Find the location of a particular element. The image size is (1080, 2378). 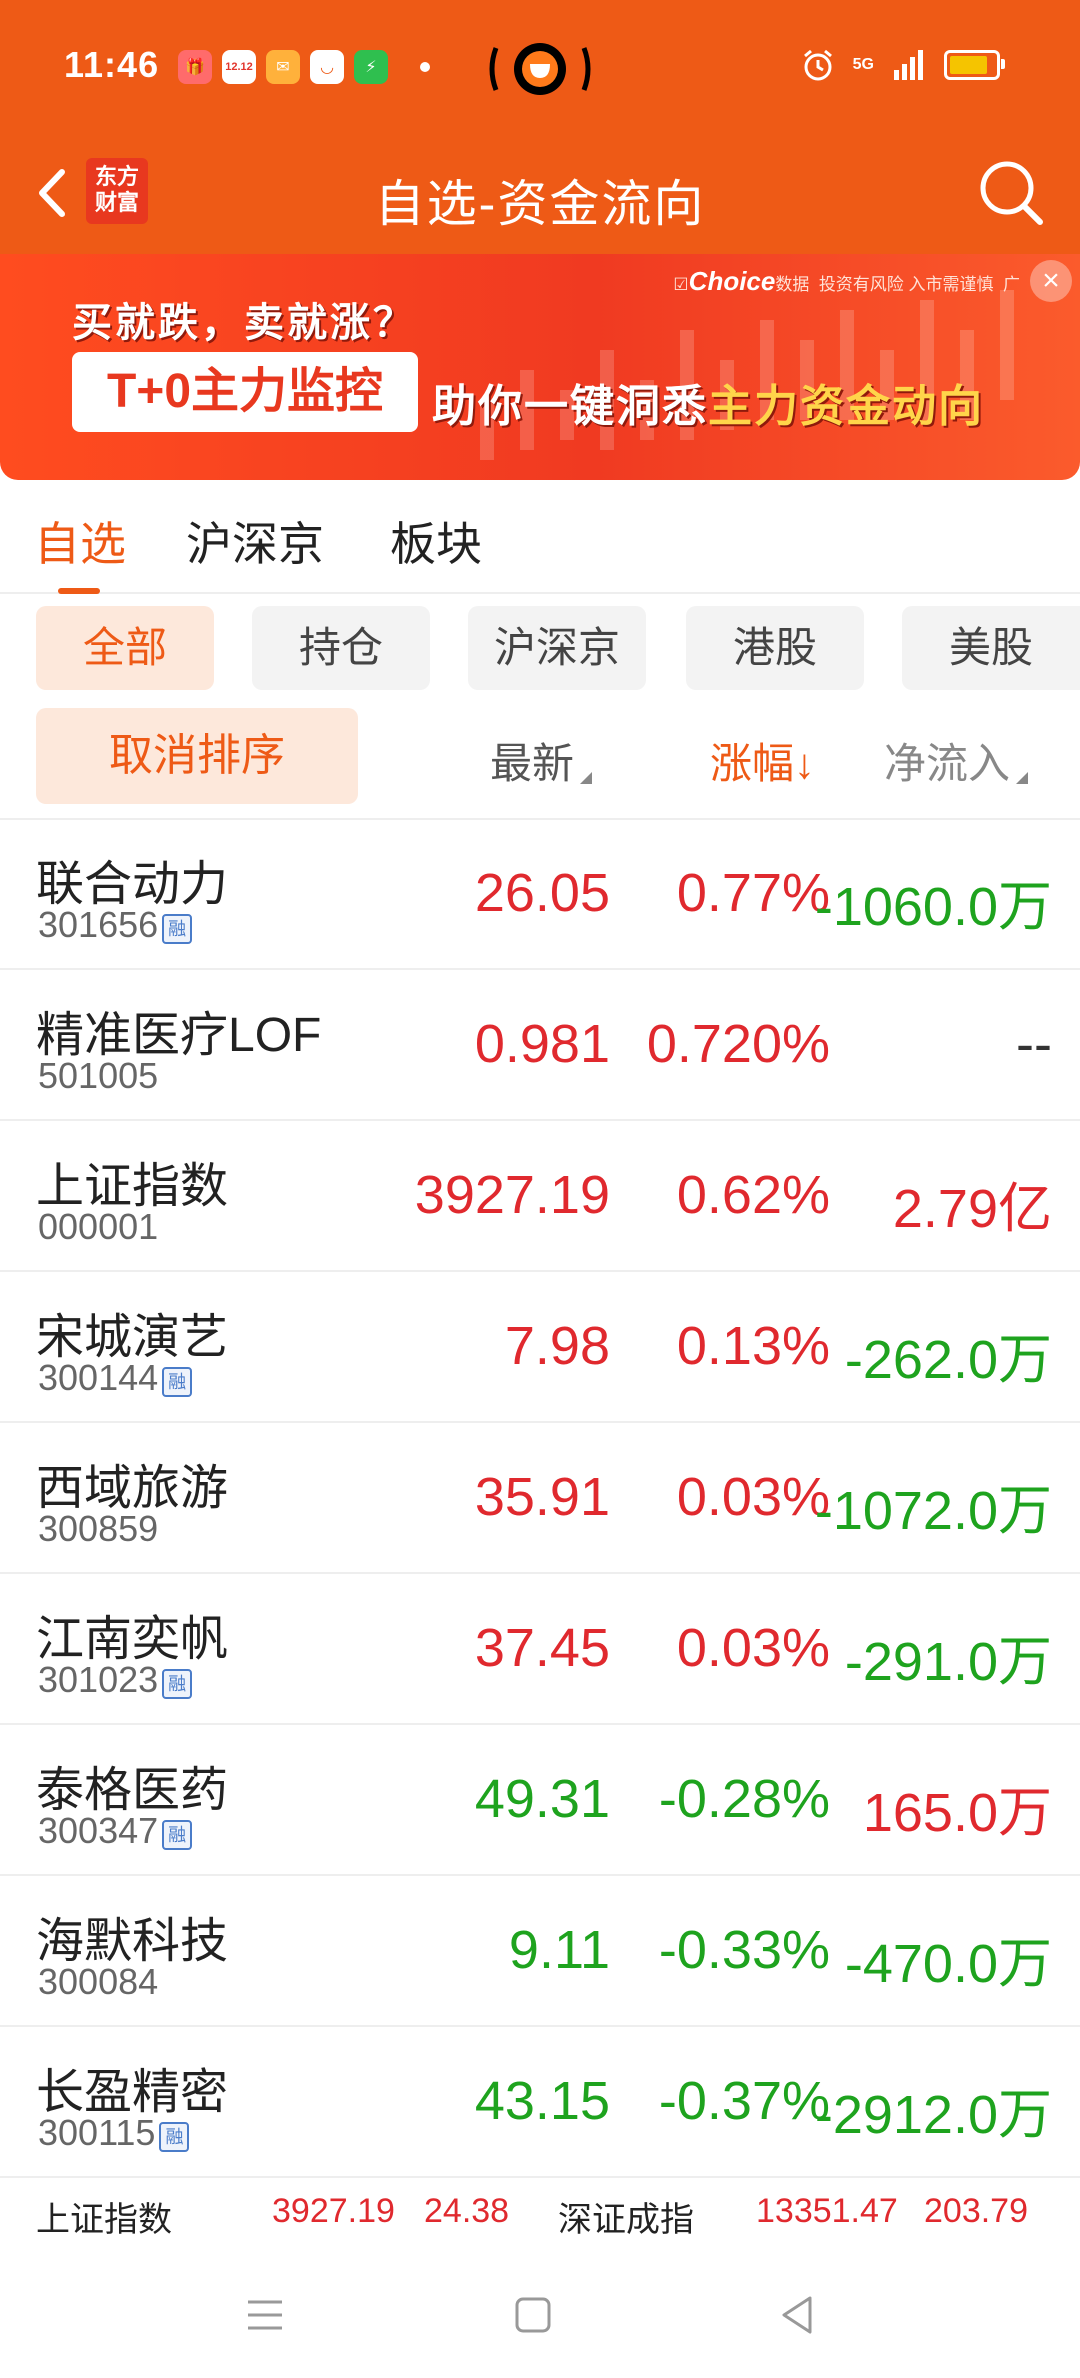

stock-change: -0.28% is located at coordinates (744, 1799).